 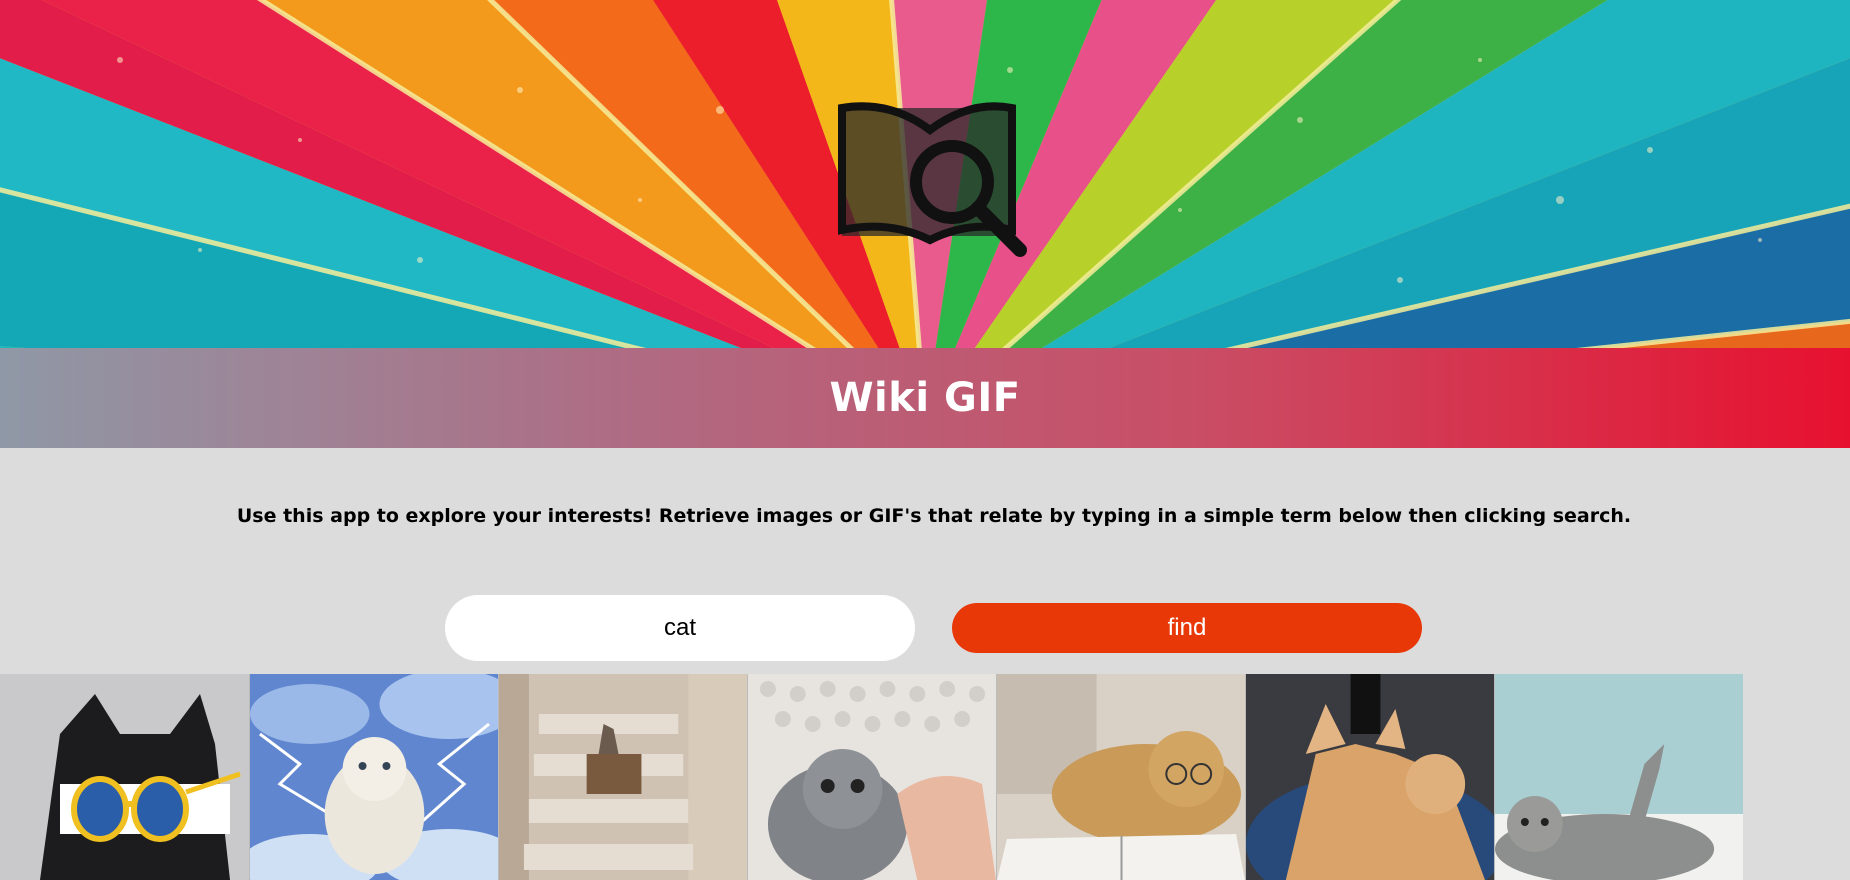 I want to click on gif-result-cat-sunglasses, so click(x=124, y=777).